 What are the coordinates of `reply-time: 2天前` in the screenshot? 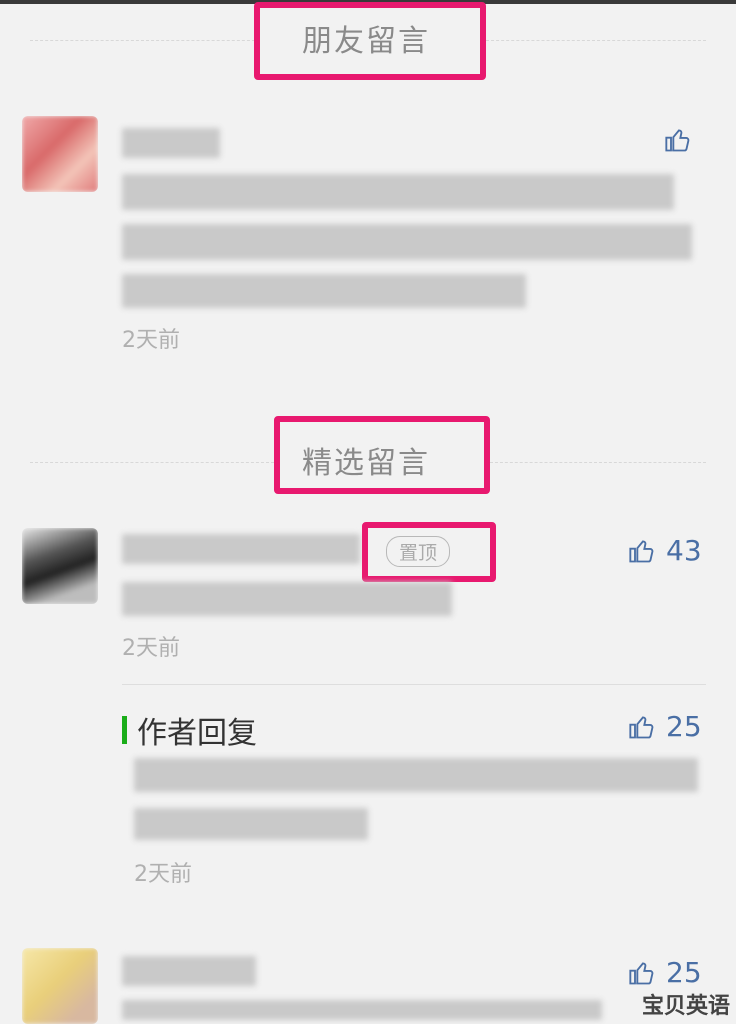 It's located at (163, 874).